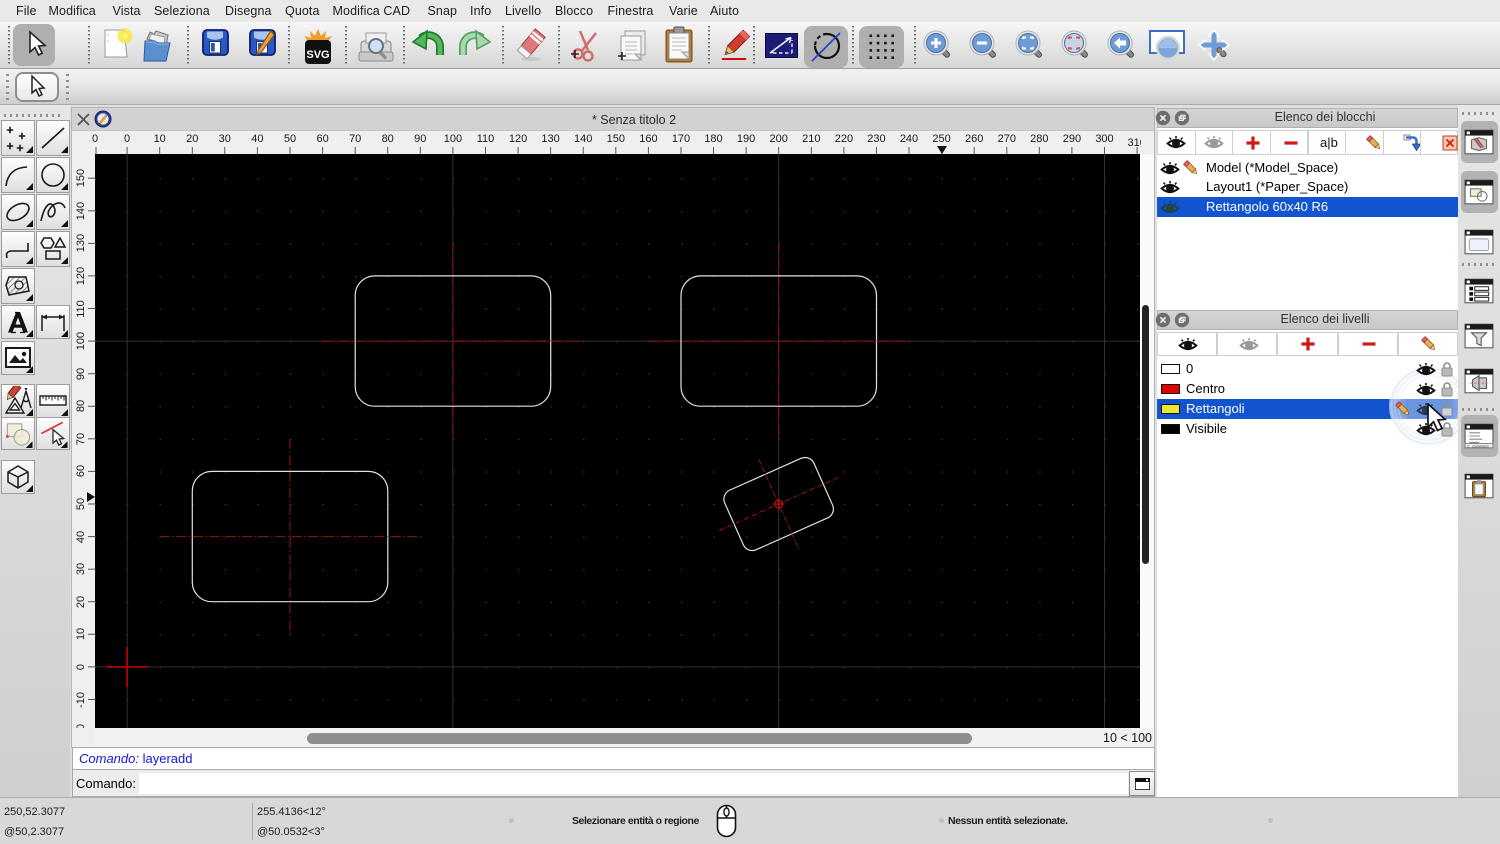 The image size is (1500, 844). What do you see at coordinates (317, 55) in the screenshot?
I see `svg-text: SVG` at bounding box center [317, 55].